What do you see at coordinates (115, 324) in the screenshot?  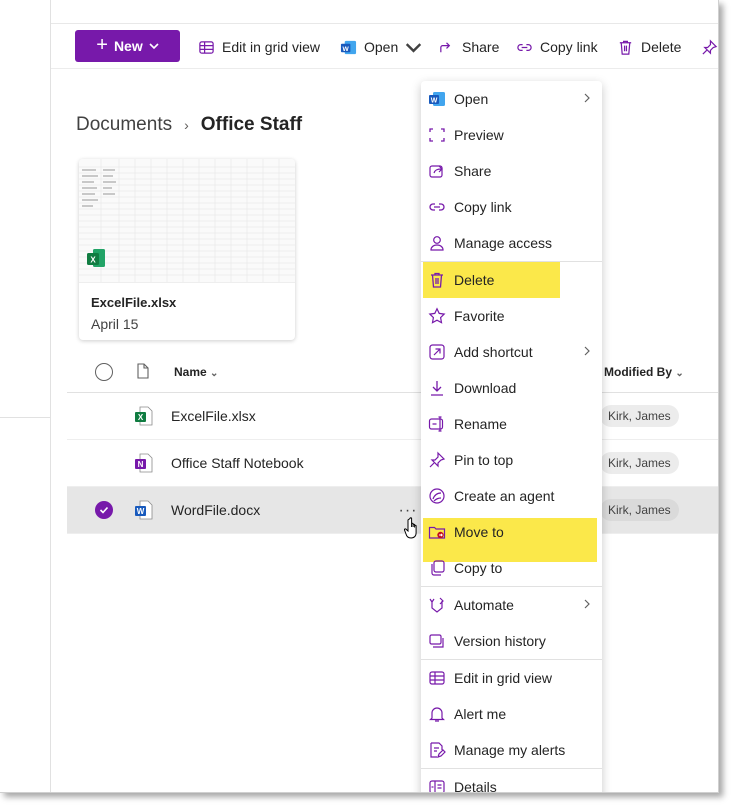 I see `tile-file-date: April 15` at bounding box center [115, 324].